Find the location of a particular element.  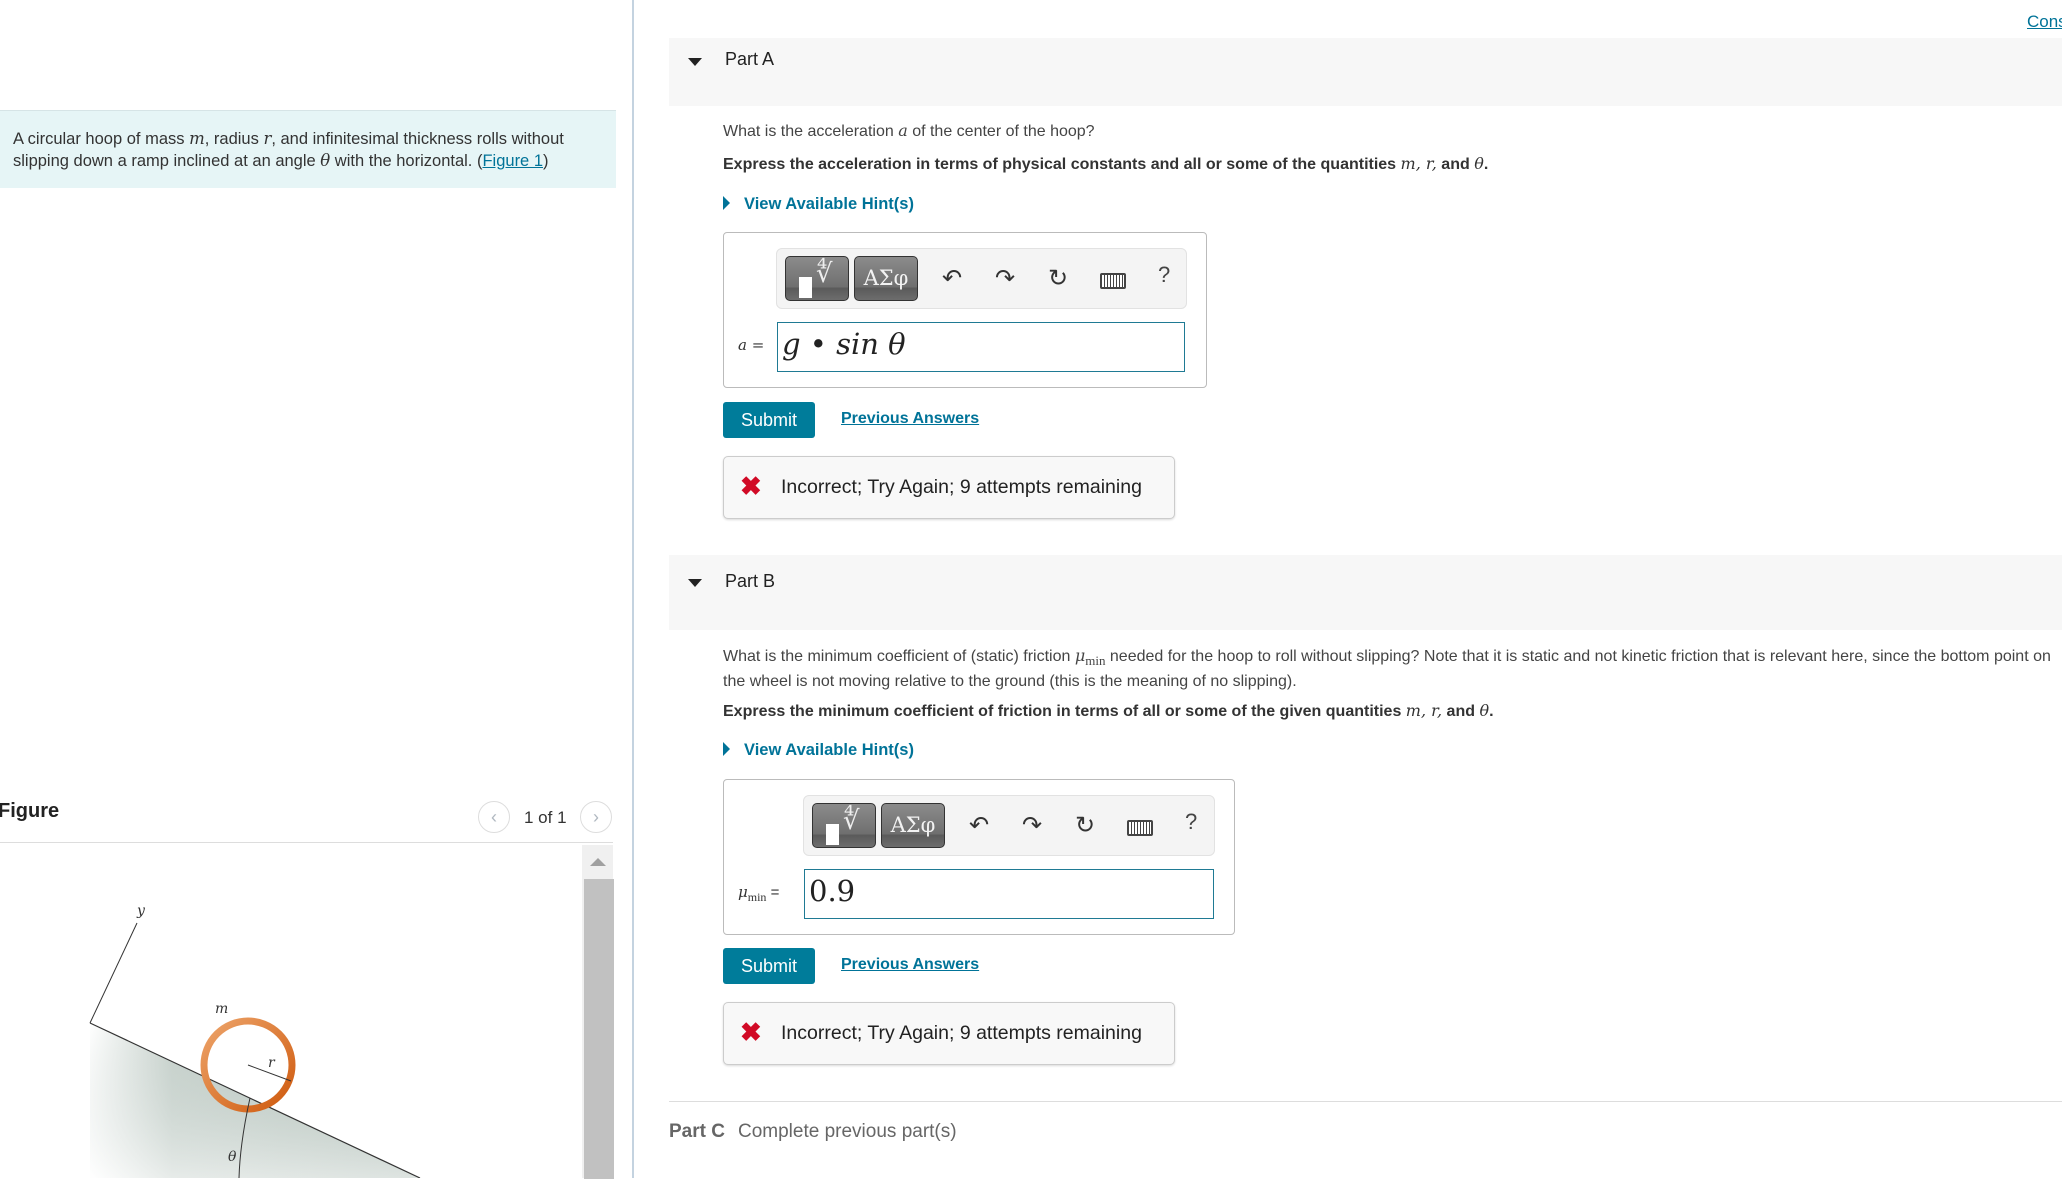

figure-next-button: › is located at coordinates (596, 817).